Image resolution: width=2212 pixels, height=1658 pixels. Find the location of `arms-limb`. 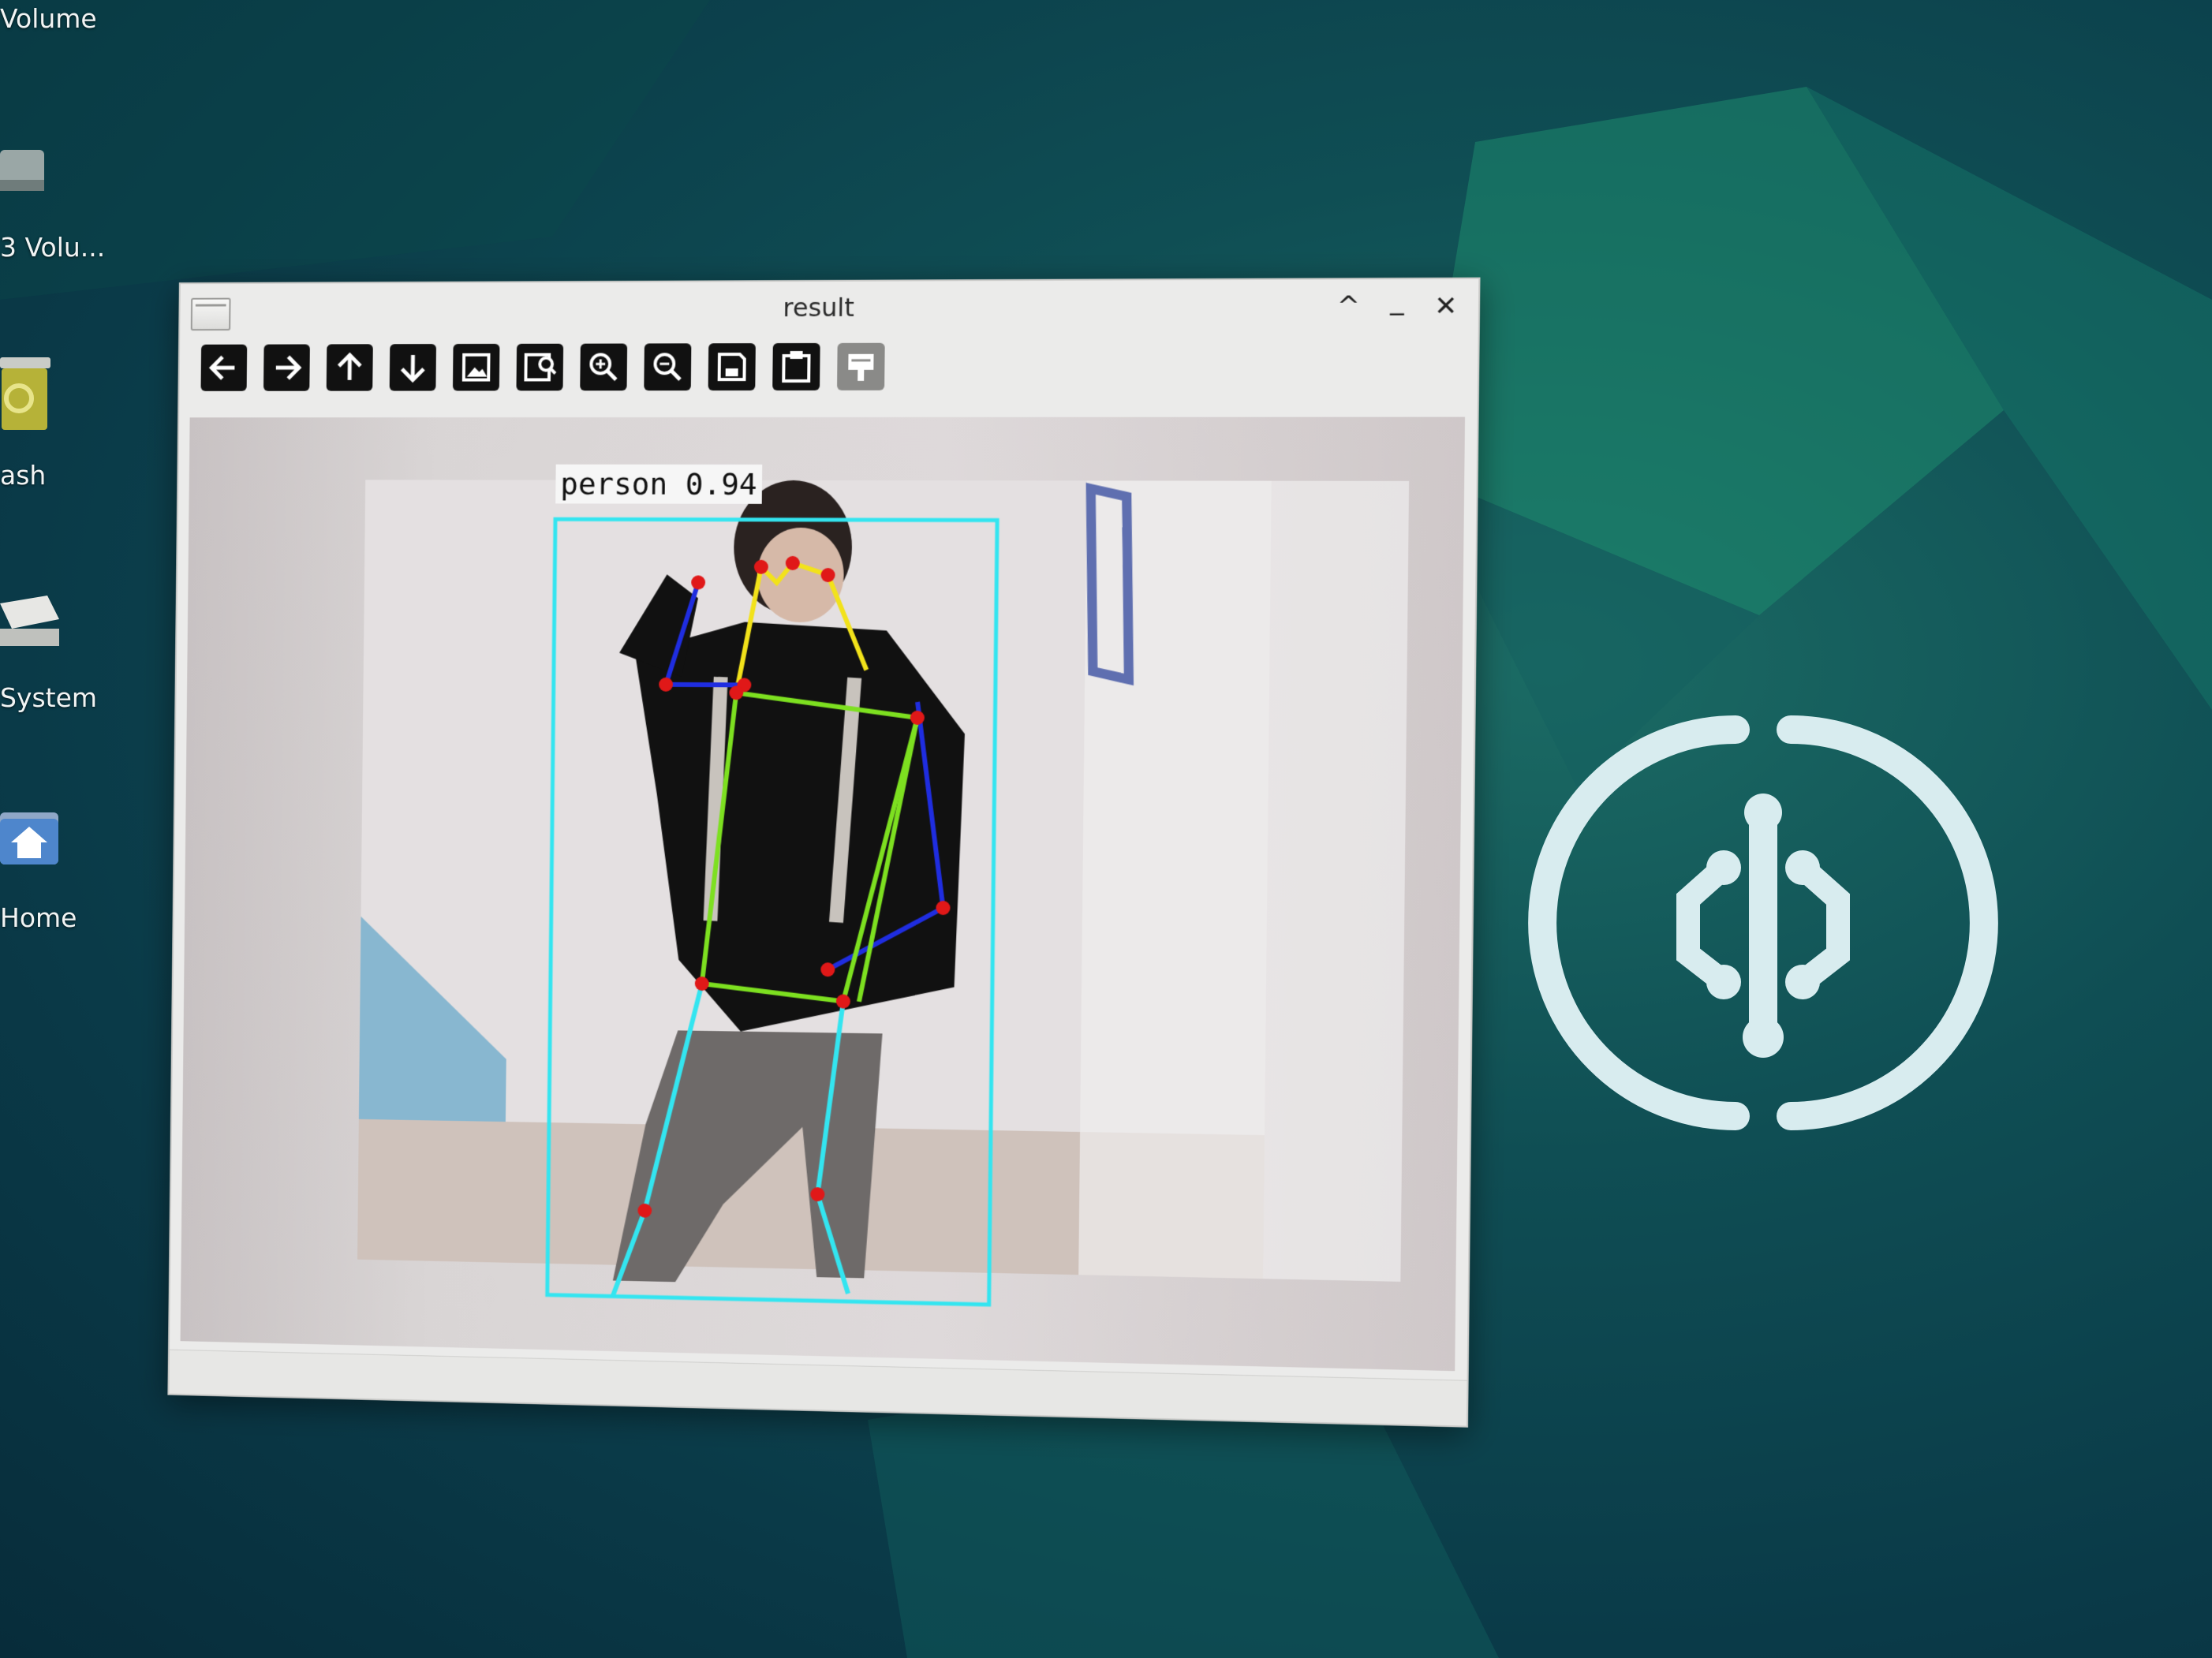

arms-limb is located at coordinates (705, 633).